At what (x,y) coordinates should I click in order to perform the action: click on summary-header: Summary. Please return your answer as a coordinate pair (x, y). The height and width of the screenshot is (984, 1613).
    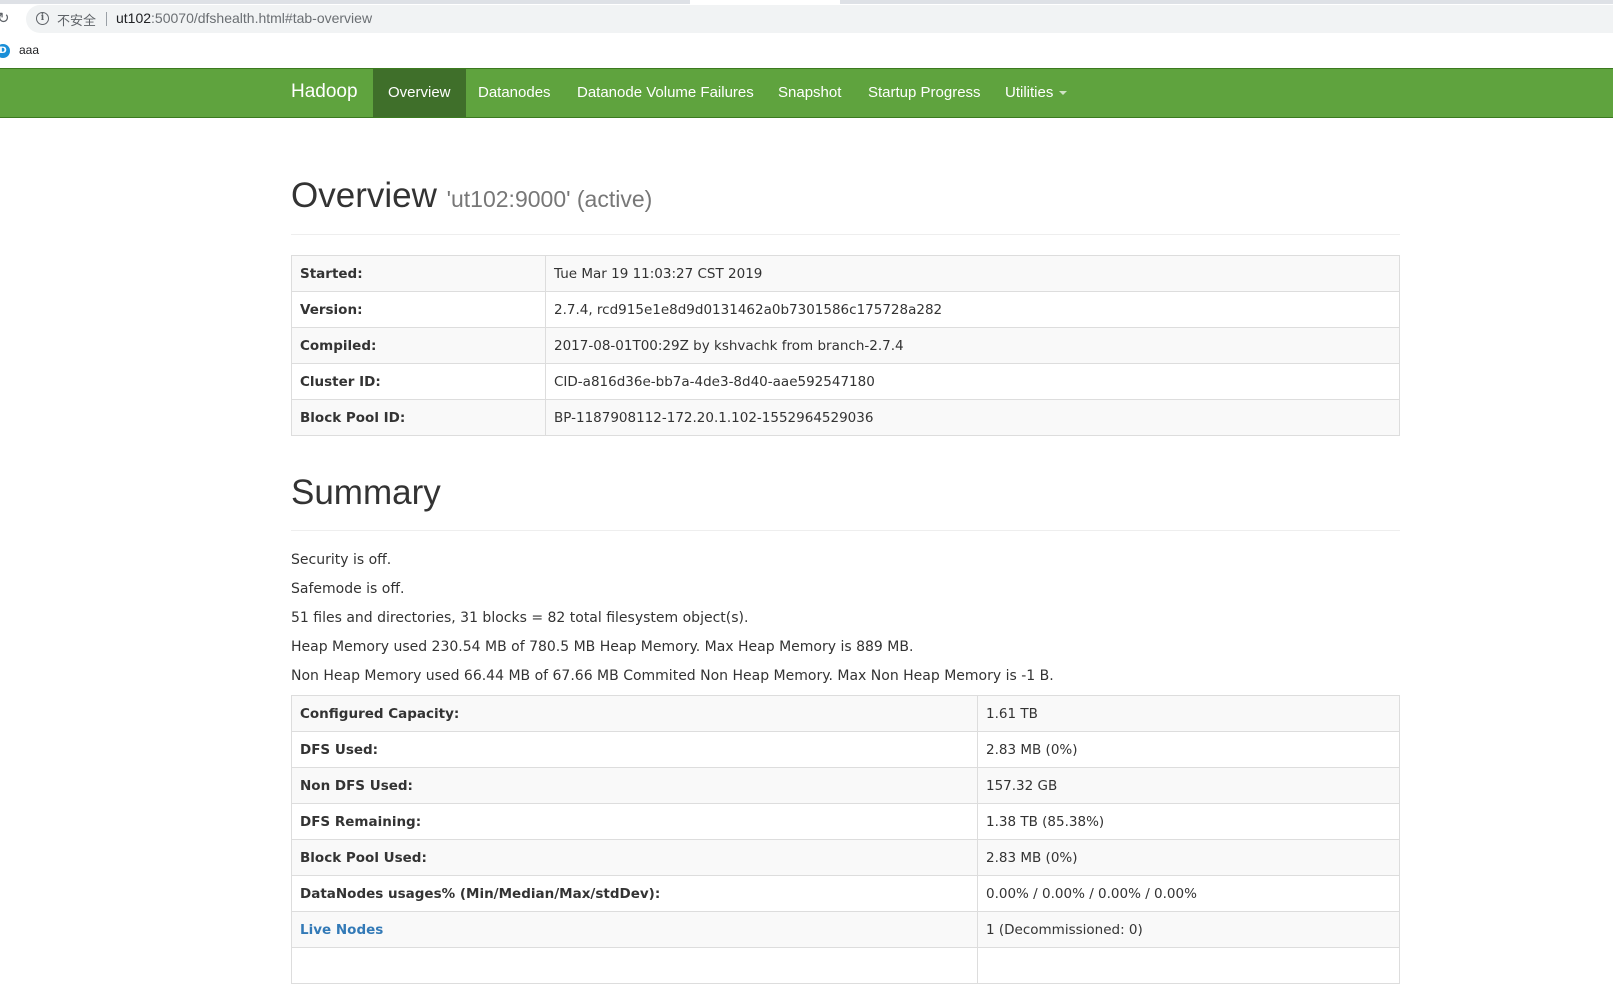
    Looking at the image, I should click on (845, 501).